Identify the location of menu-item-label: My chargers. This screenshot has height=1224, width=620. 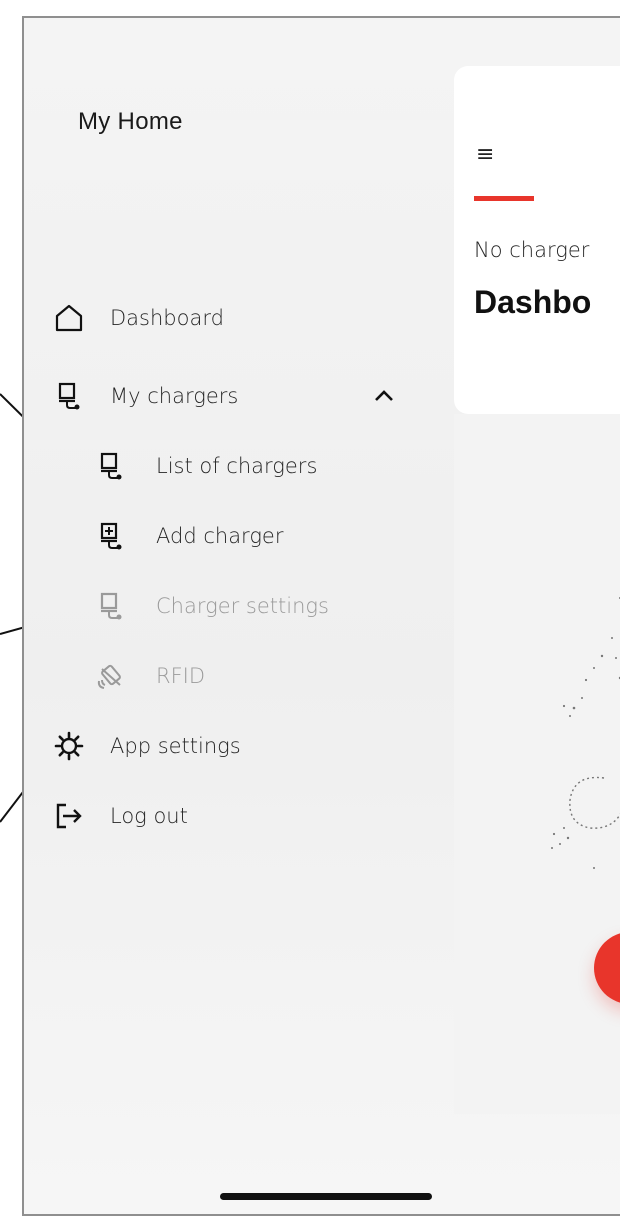
(174, 396).